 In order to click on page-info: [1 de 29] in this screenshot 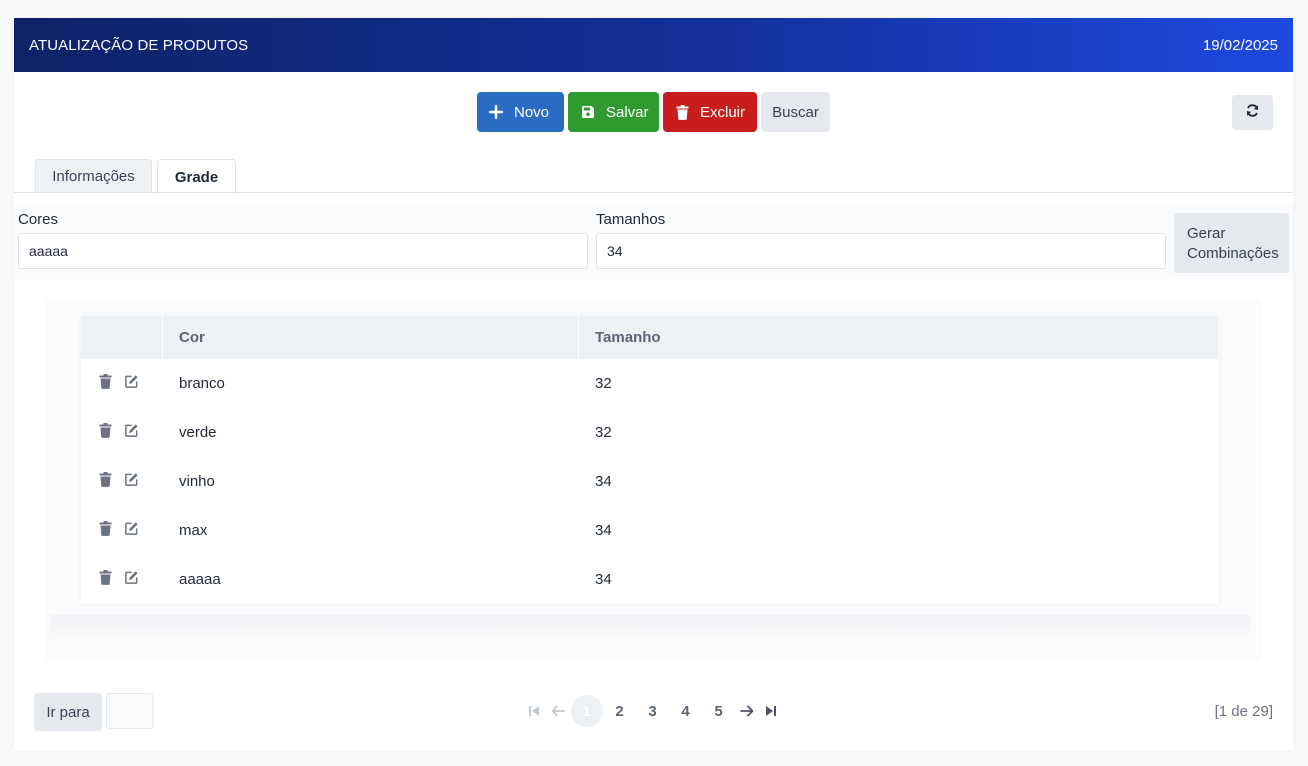, I will do `click(1243, 711)`.